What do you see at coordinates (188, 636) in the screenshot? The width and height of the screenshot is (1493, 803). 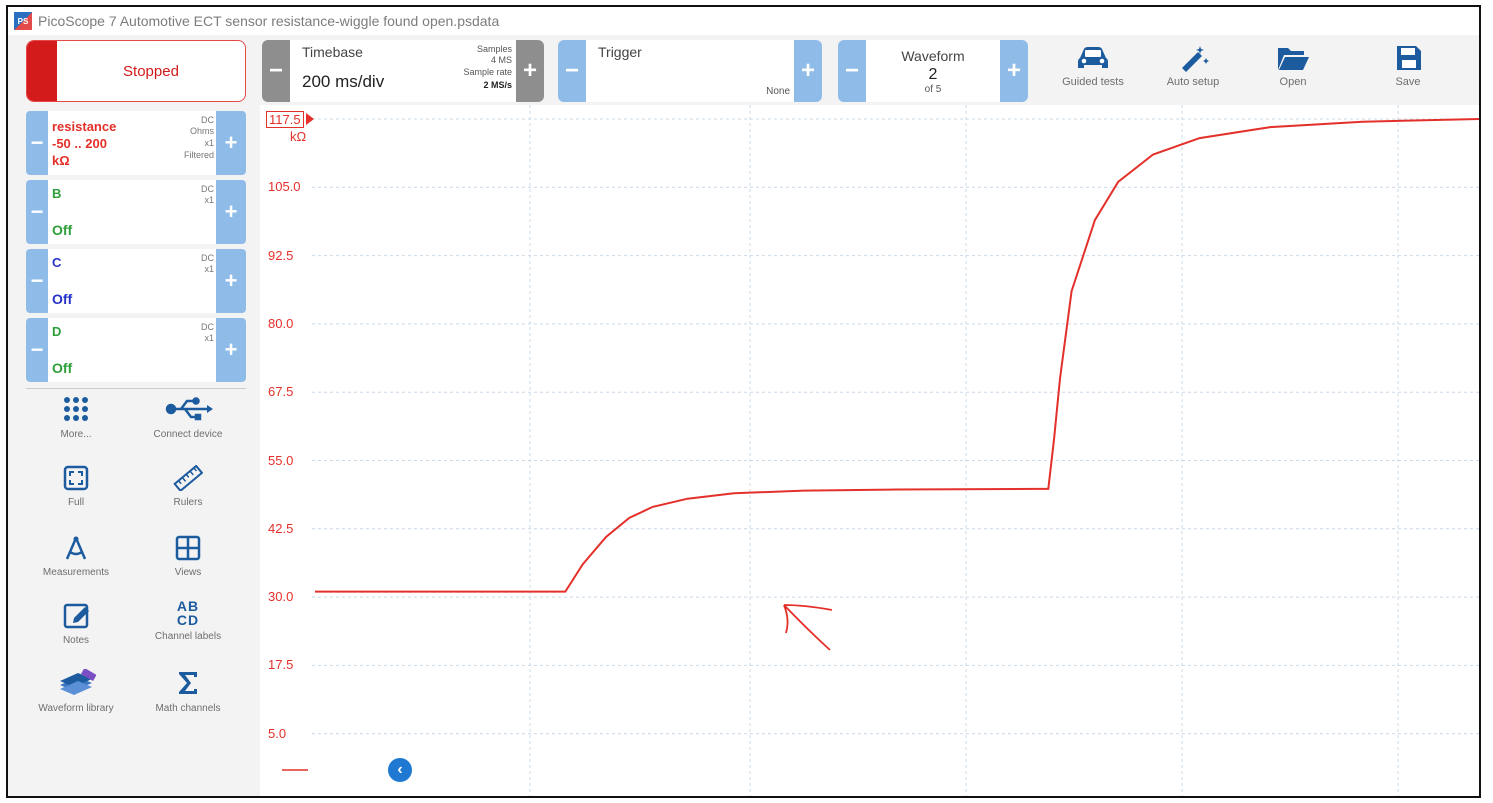 I see `channel-labels-label: Channel labels` at bounding box center [188, 636].